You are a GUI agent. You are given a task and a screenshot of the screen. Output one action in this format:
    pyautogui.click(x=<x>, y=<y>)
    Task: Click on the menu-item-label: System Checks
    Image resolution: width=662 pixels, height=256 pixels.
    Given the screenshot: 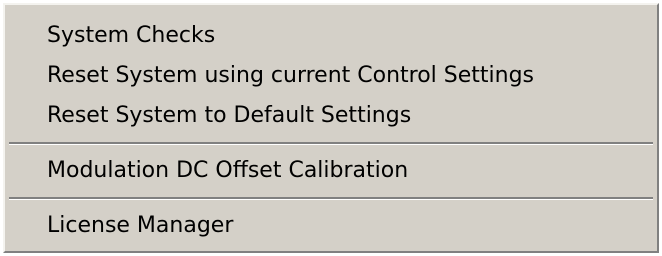 What is the action you would take?
    pyautogui.click(x=131, y=35)
    